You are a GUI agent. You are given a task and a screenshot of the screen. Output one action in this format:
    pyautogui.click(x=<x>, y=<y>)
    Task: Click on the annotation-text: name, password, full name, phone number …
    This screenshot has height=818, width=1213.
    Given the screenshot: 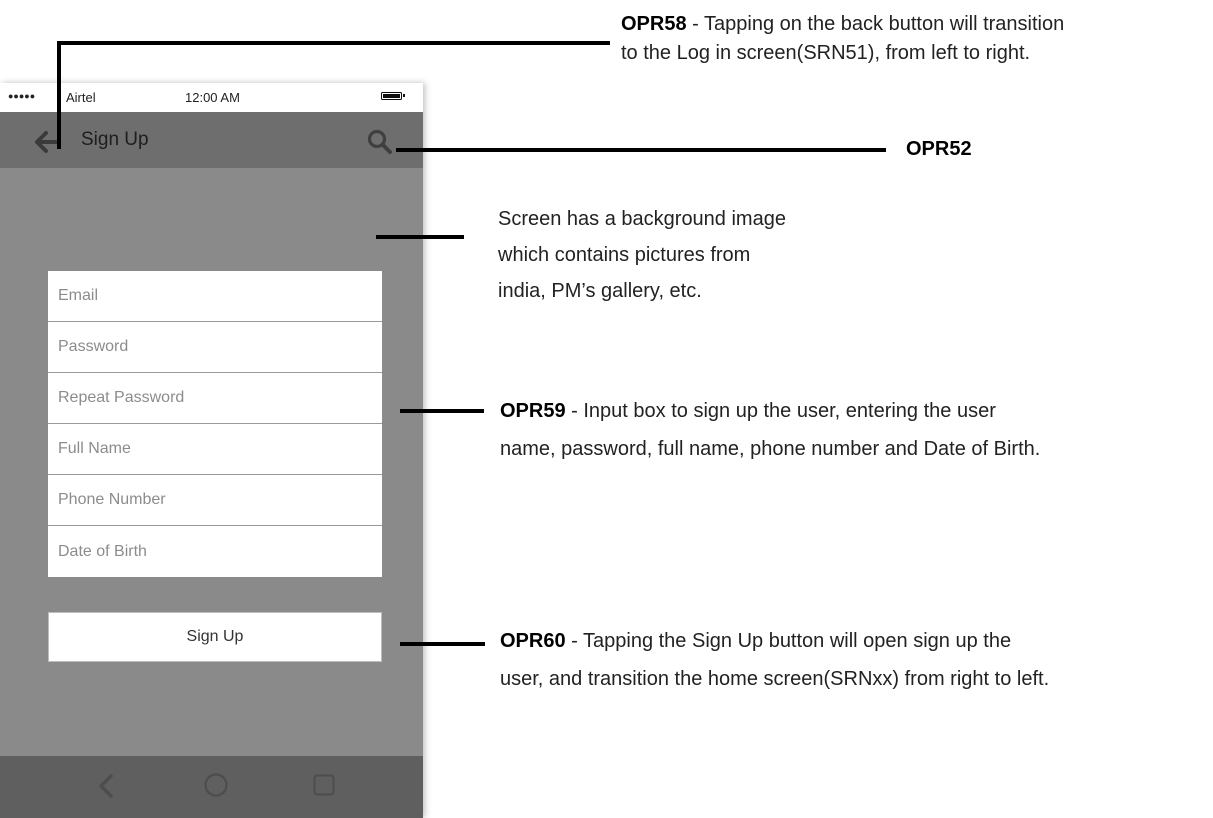 What is the action you would take?
    pyautogui.click(x=770, y=449)
    